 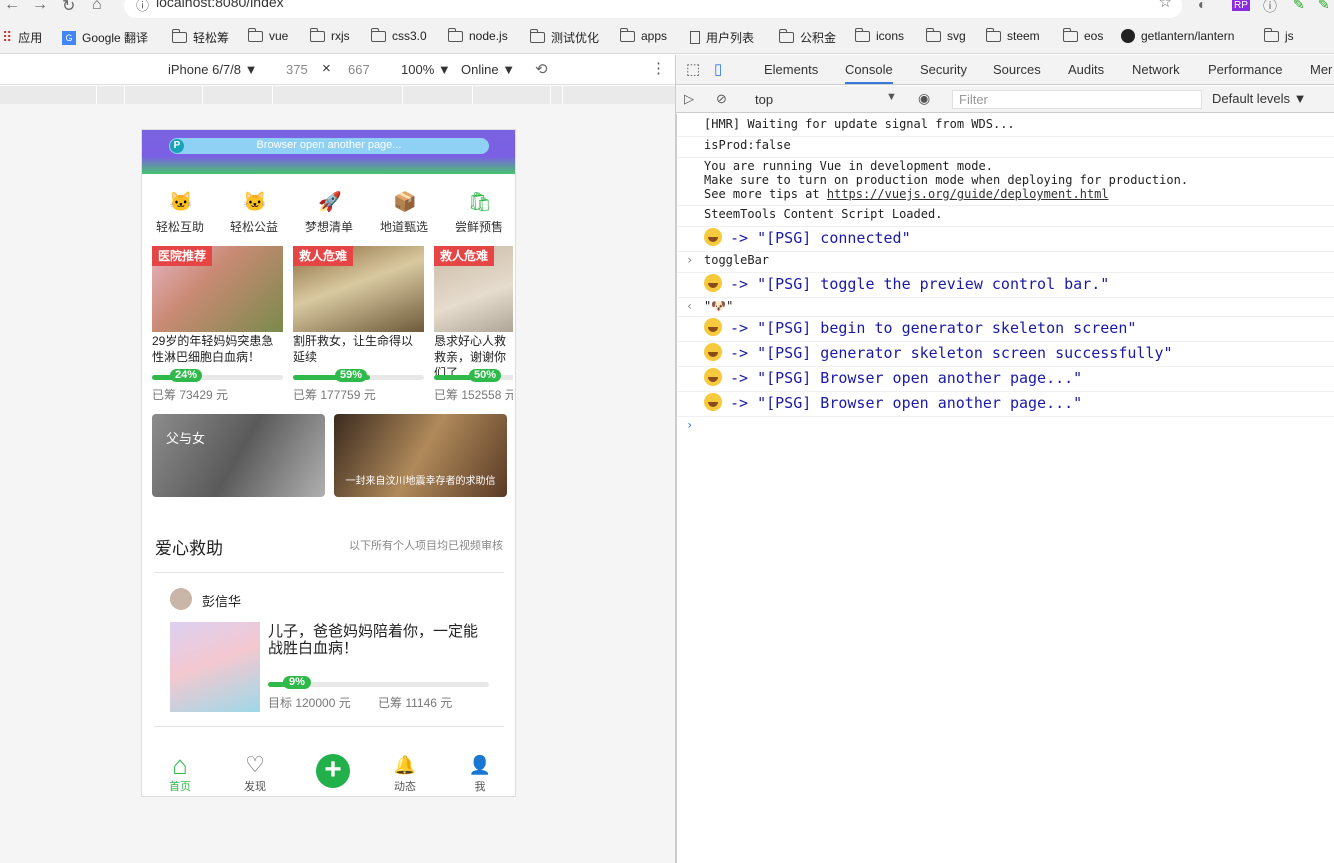 I want to click on project-card: 医院推荐 29岁的年轻妈妈突患急性淋巴细胞白血病！ 24% 已筹 73429 元, so click(x=217, y=326).